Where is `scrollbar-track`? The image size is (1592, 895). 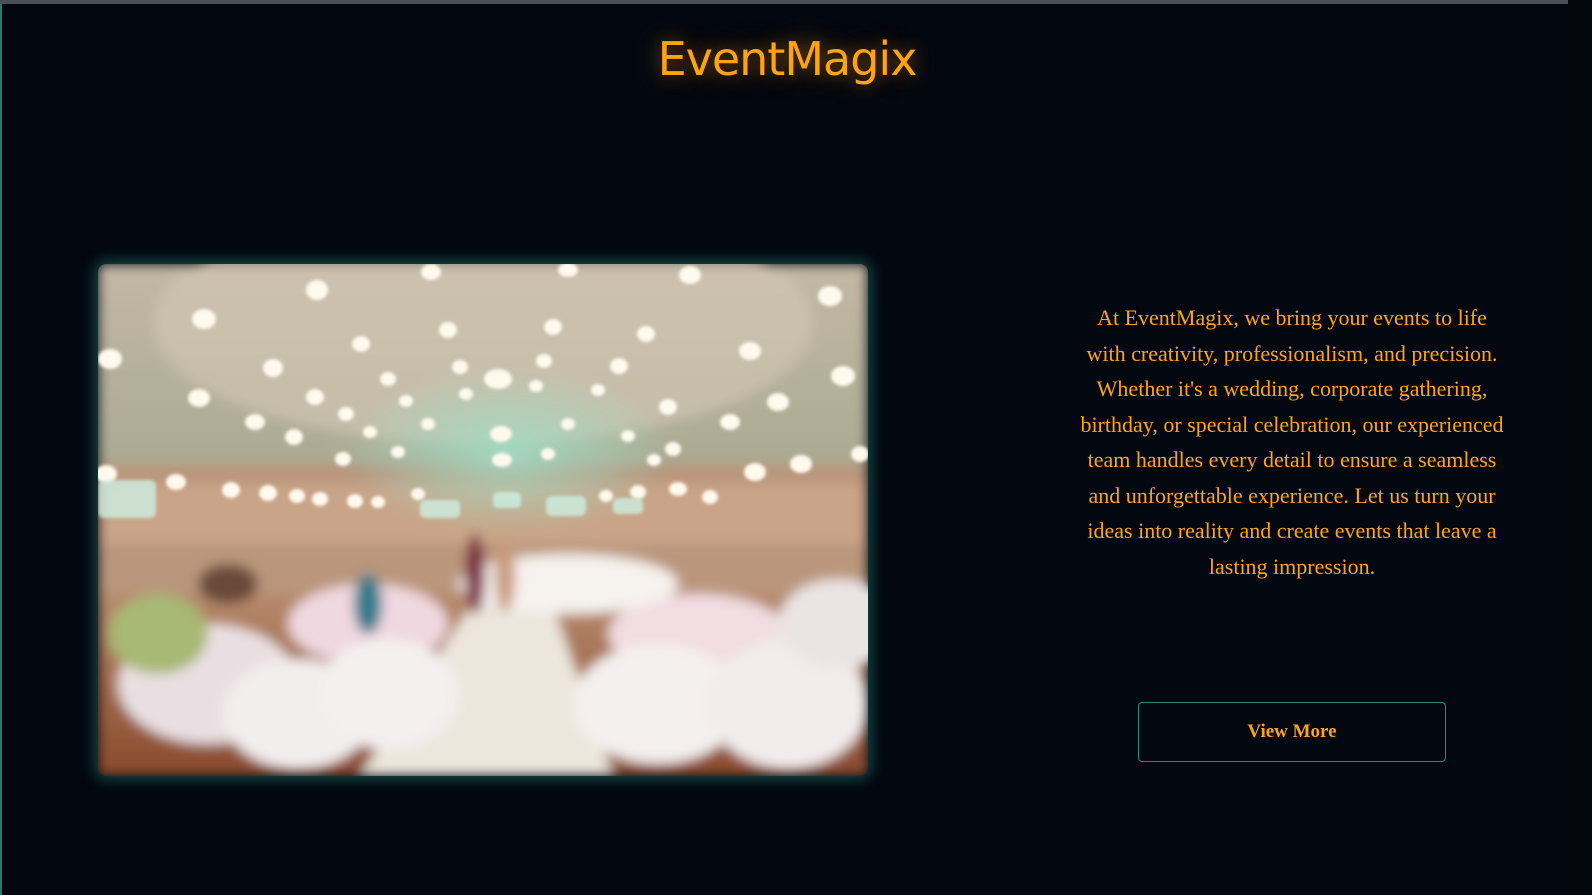
scrollbar-track is located at coordinates (1580, 447).